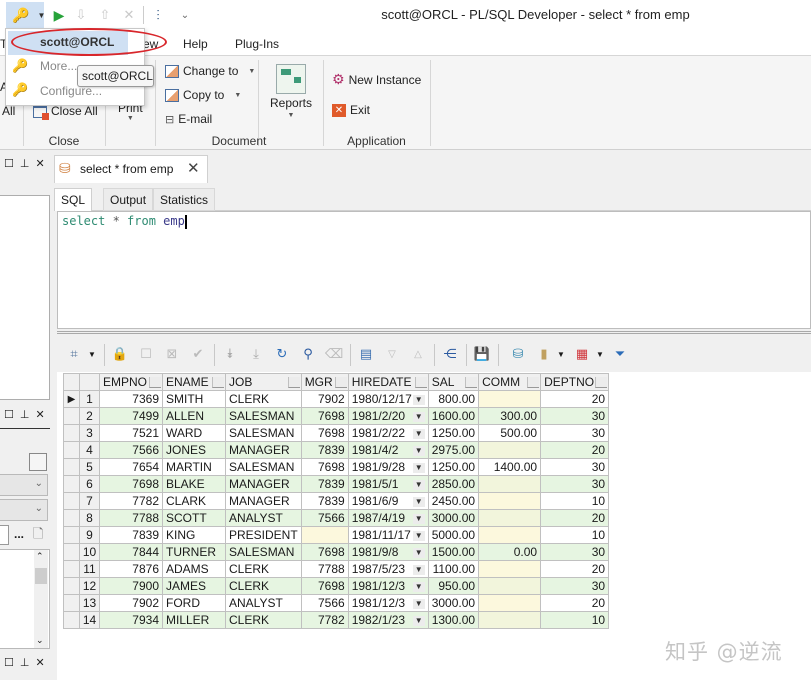  Describe the element at coordinates (561, 354) in the screenshot. I see `chevron-down-icon: ▼` at that location.